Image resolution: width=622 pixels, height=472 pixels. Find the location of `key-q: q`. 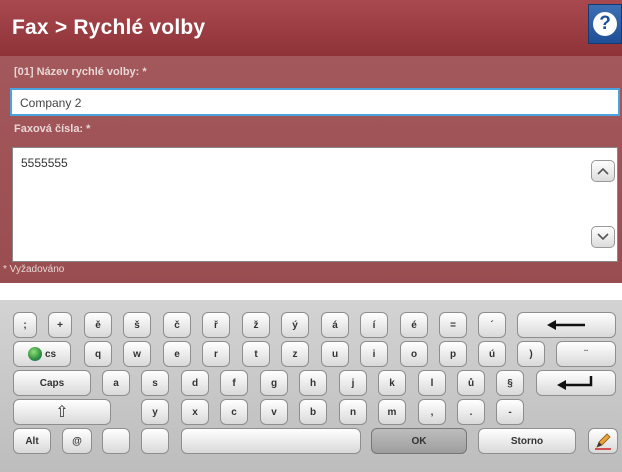

key-q: q is located at coordinates (98, 354).